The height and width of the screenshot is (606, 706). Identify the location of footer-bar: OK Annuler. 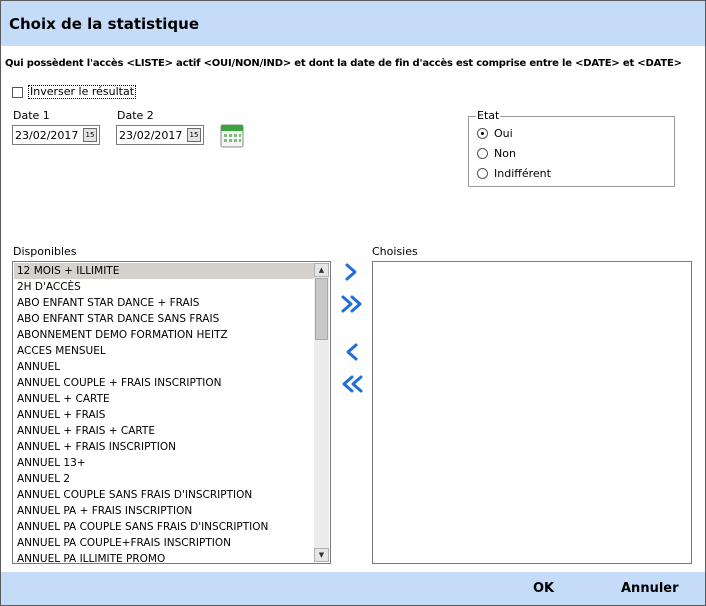
(353, 588).